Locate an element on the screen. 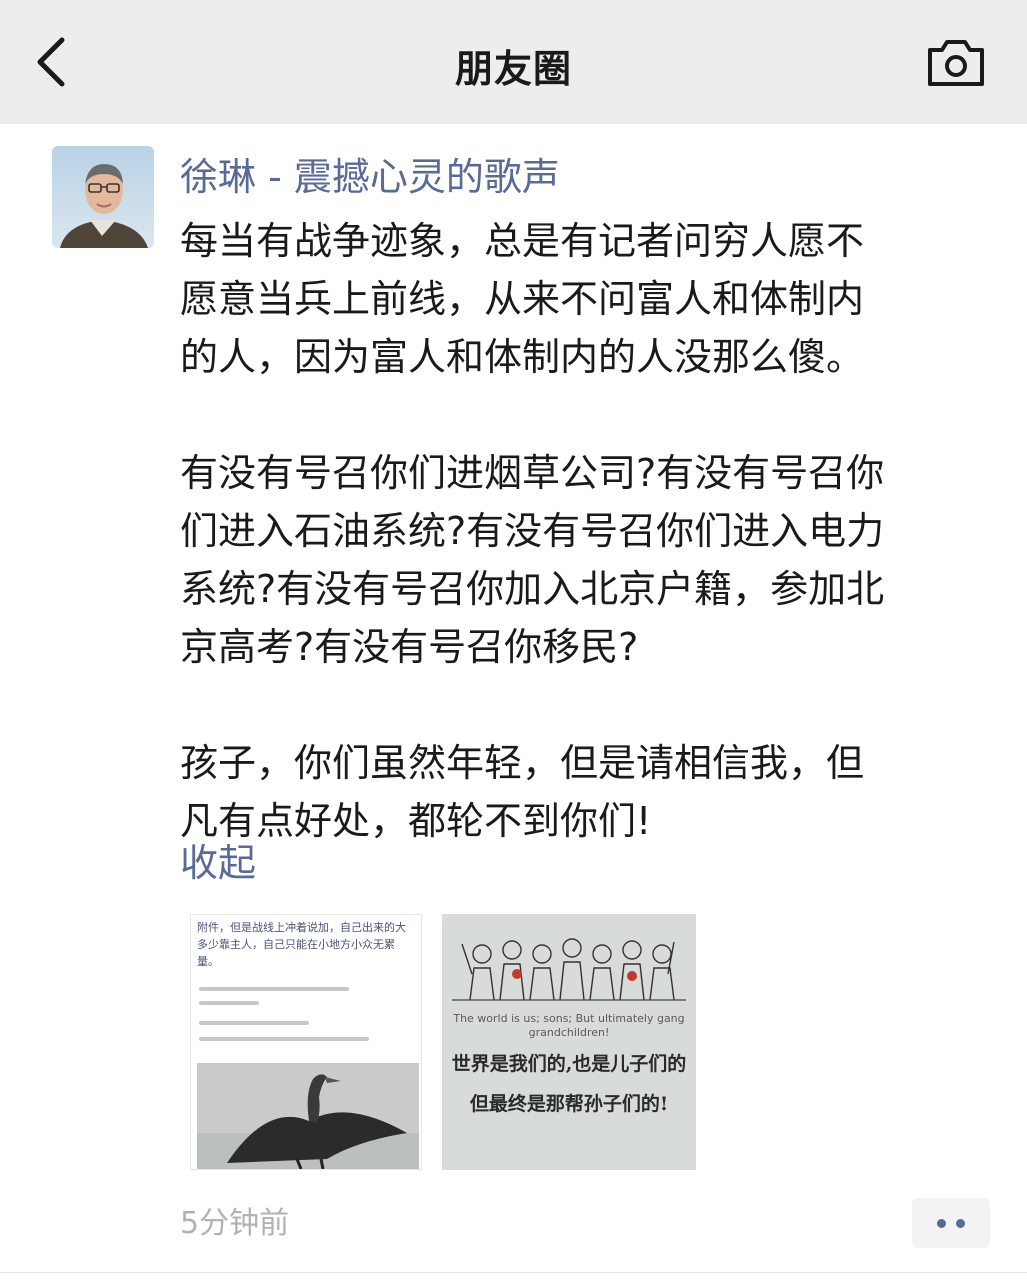 The width and height of the screenshot is (1027, 1280). bird-photo is located at coordinates (308, 1116).